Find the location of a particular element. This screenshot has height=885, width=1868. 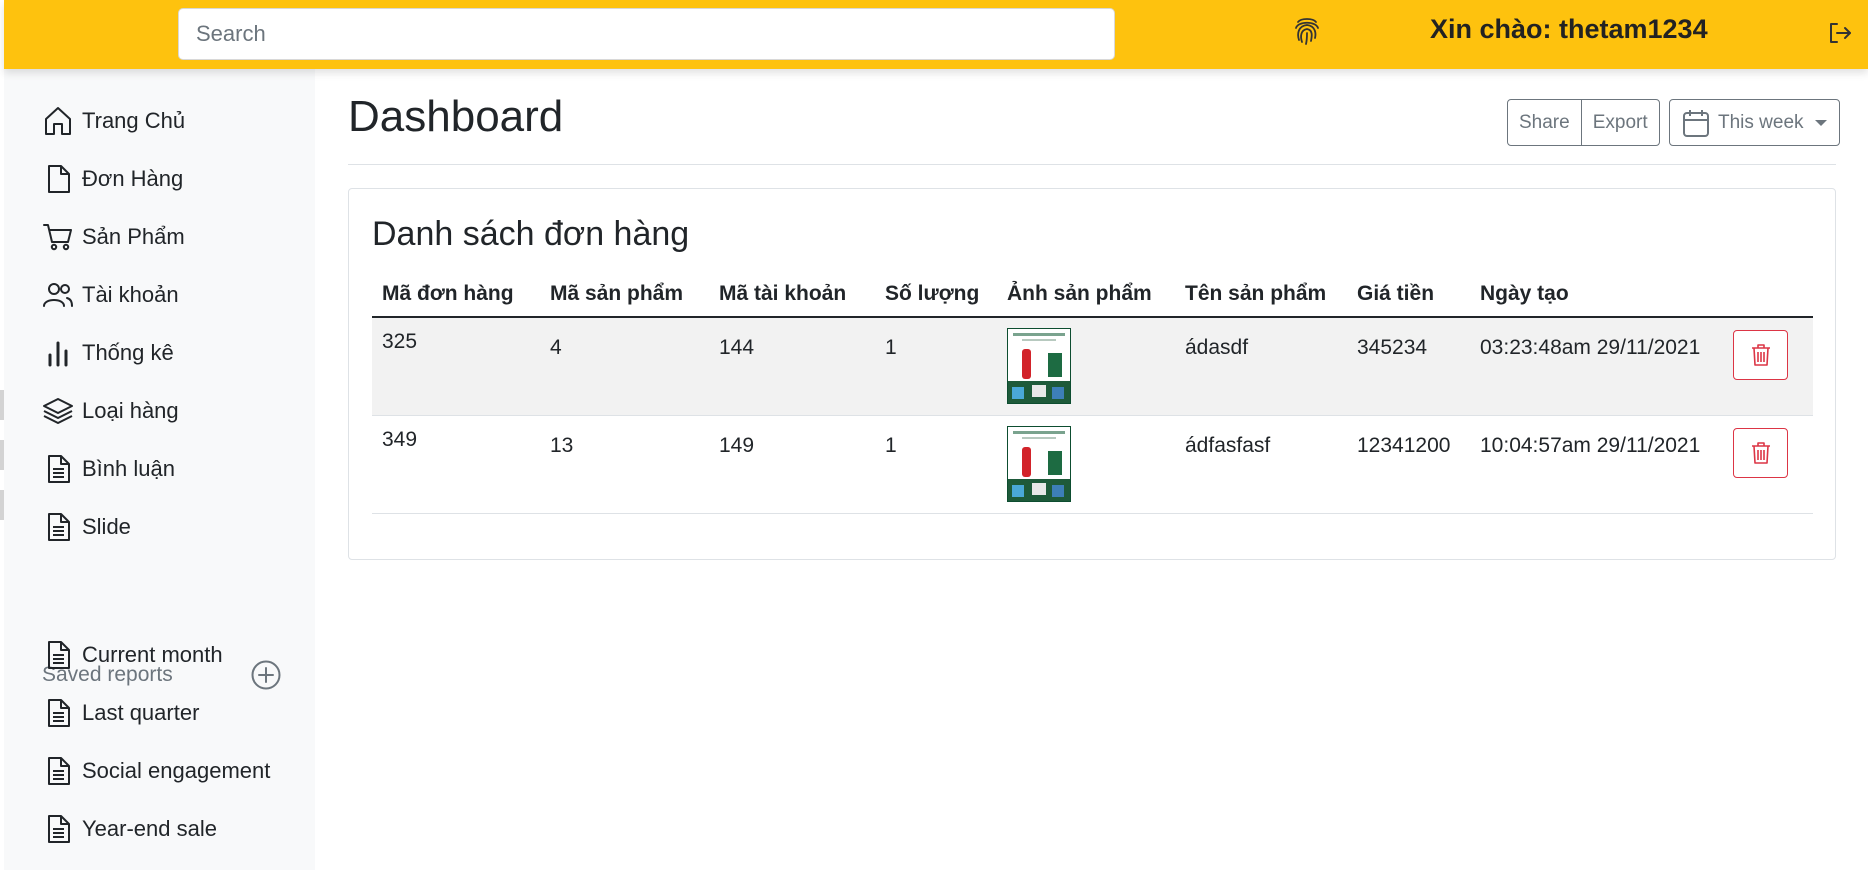

period-dropdown: This week is located at coordinates (1754, 122).